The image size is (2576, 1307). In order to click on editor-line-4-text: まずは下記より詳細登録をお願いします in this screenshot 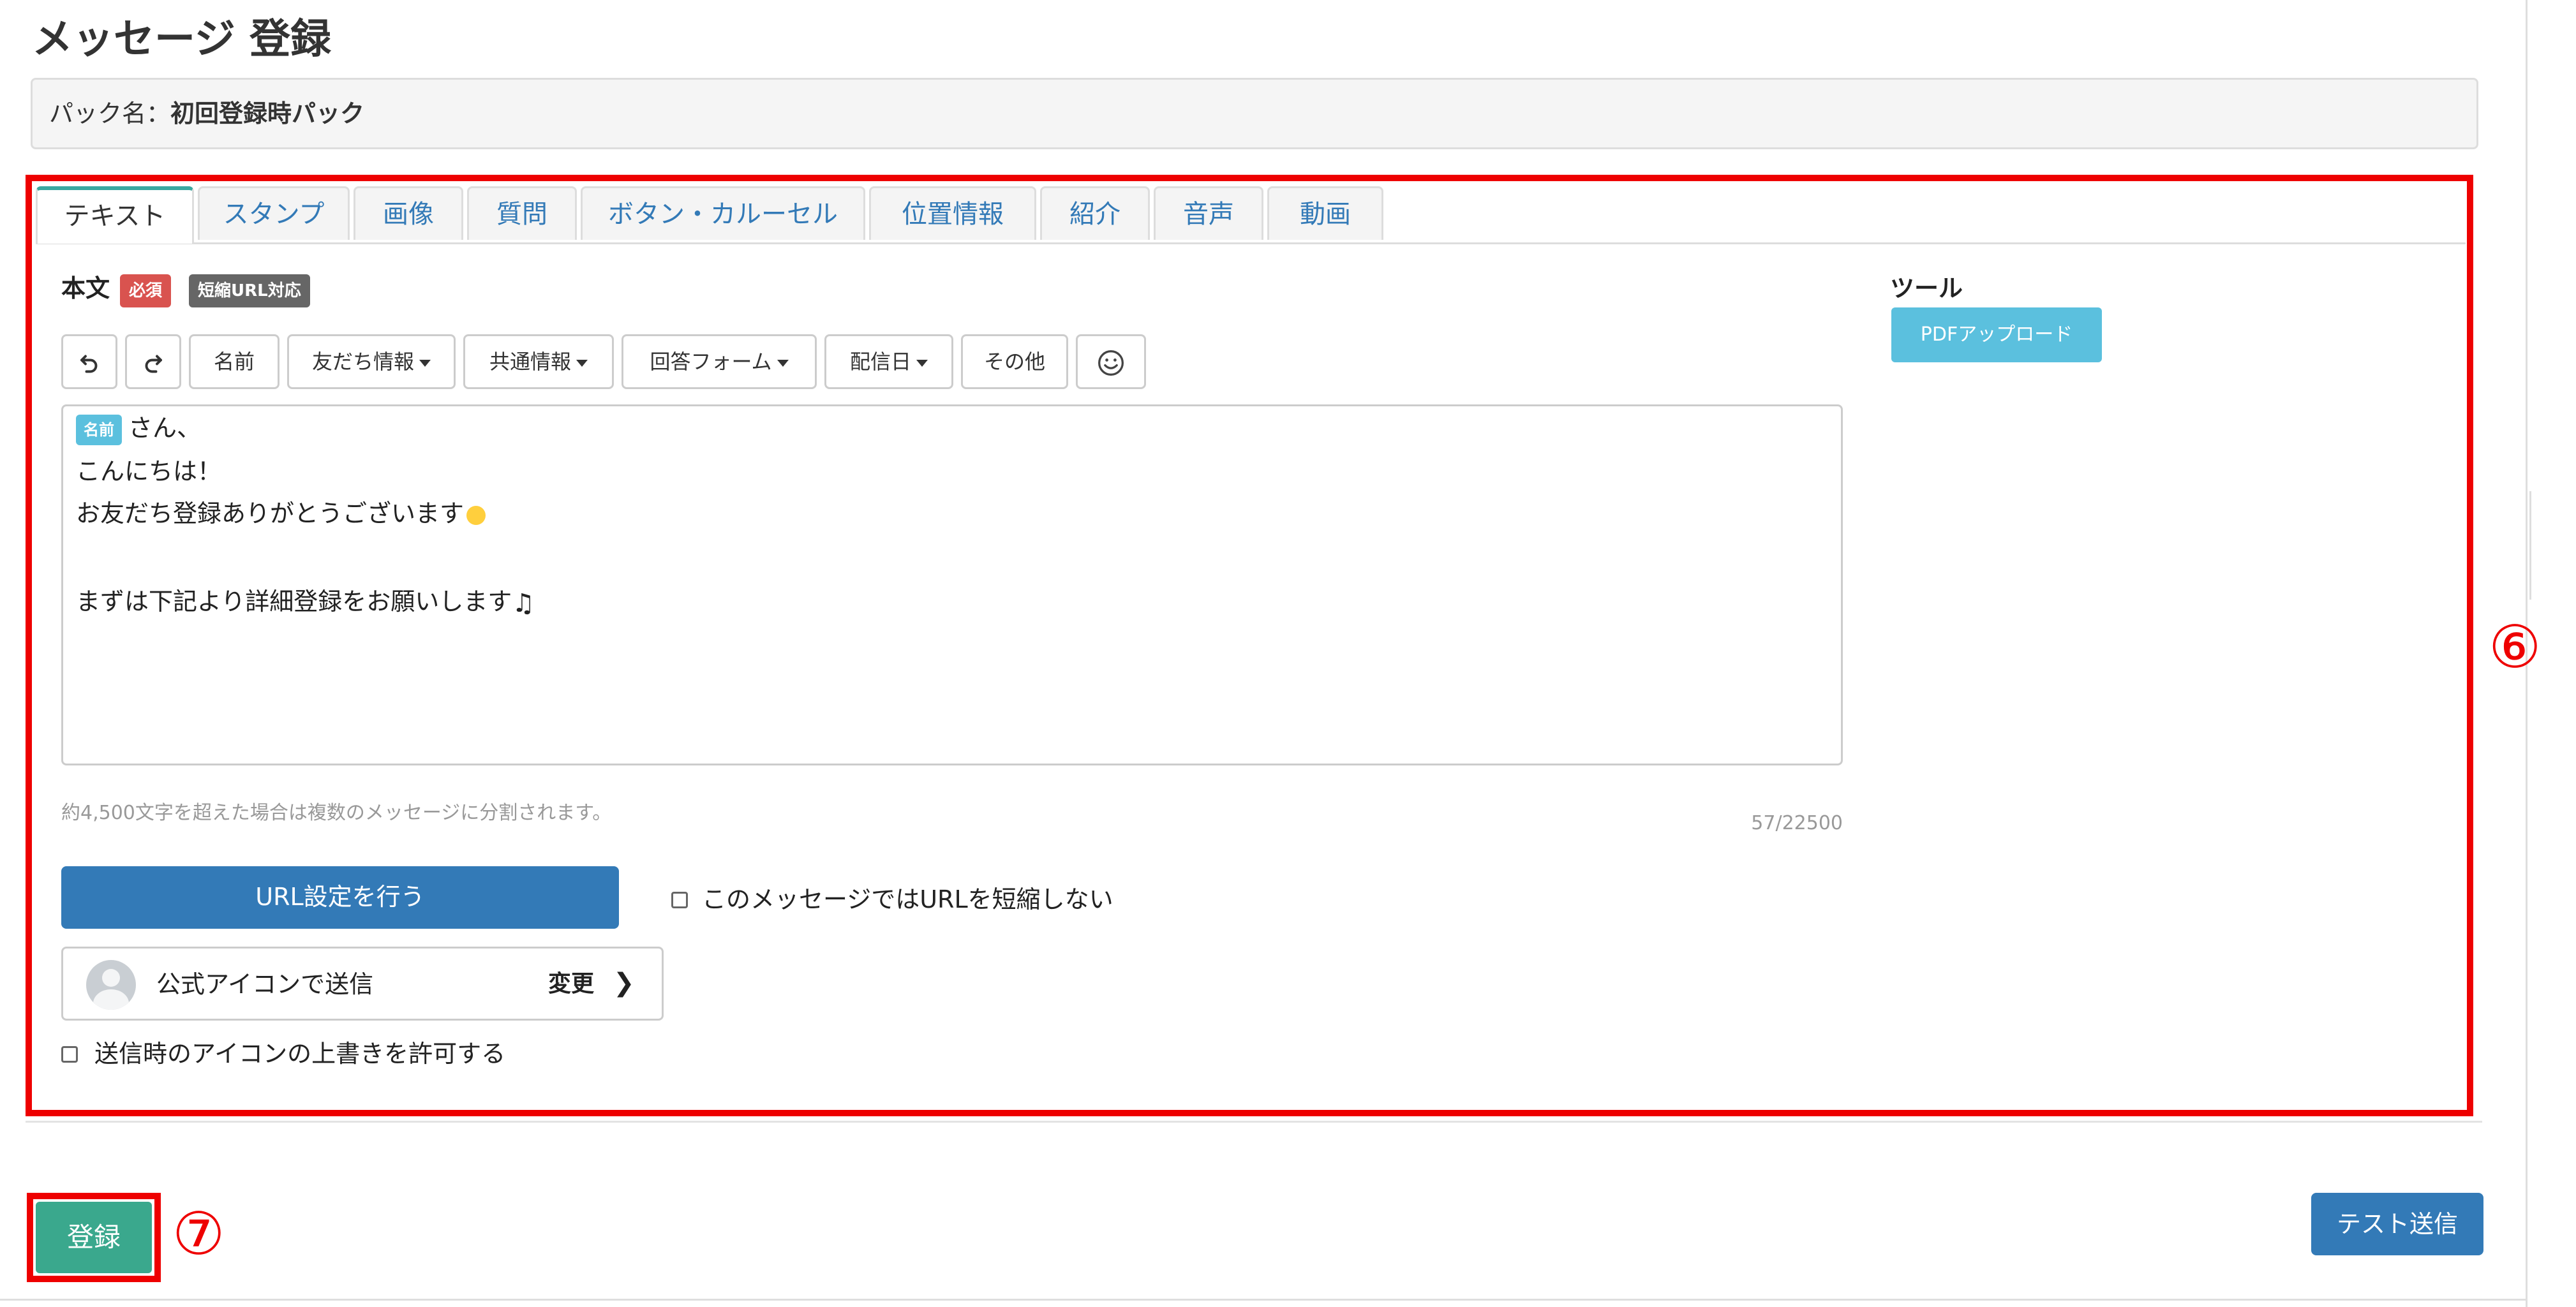, I will do `click(294, 601)`.